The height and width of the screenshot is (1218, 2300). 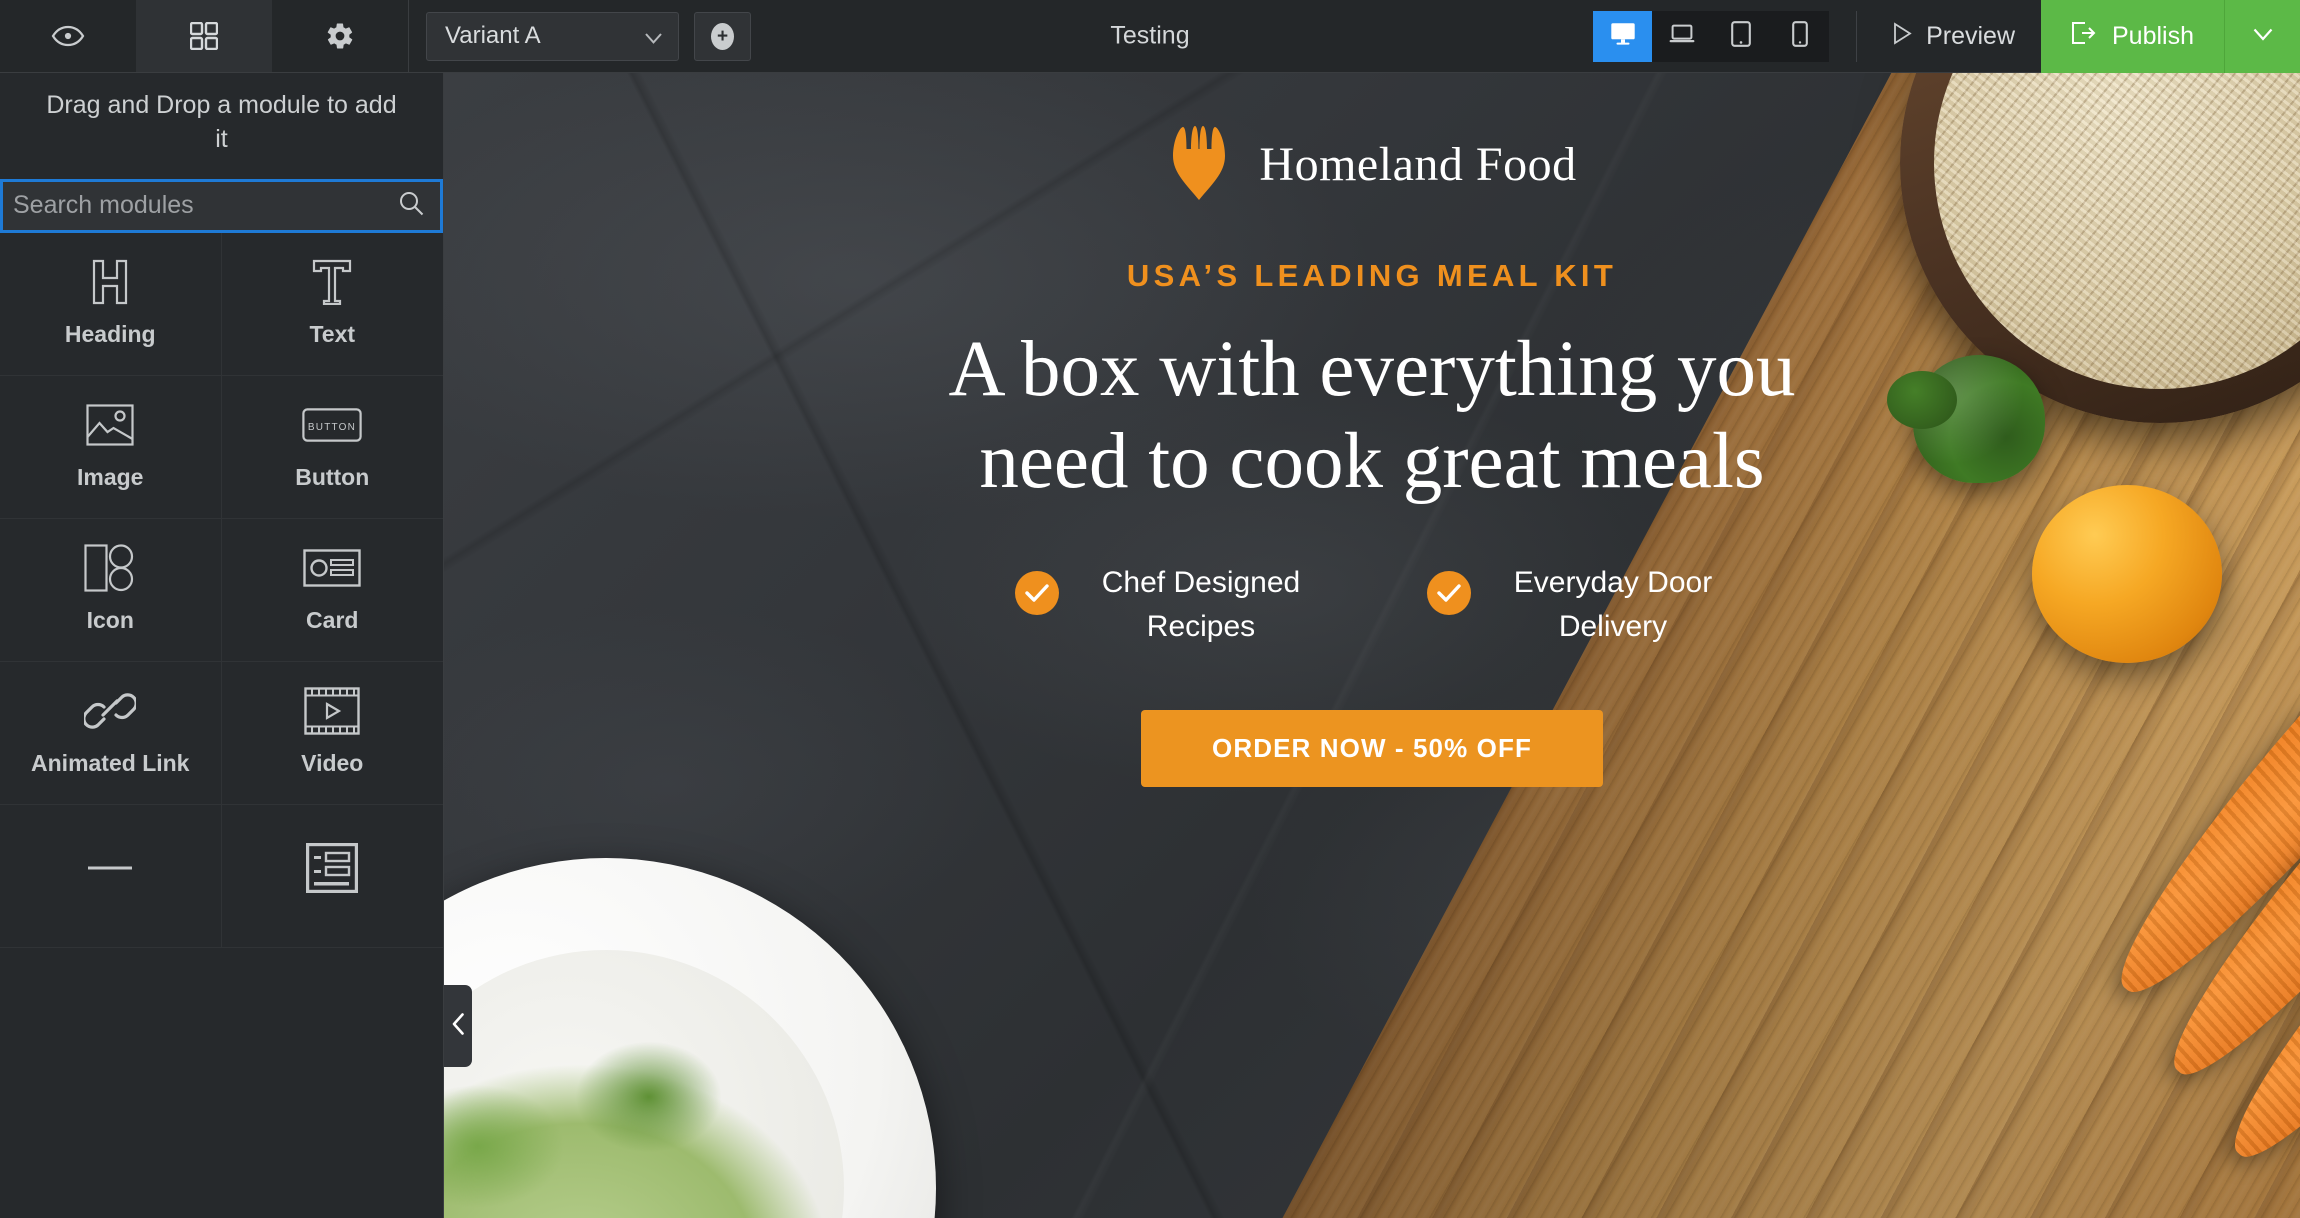 I want to click on device-button-mobile, so click(x=1799, y=36).